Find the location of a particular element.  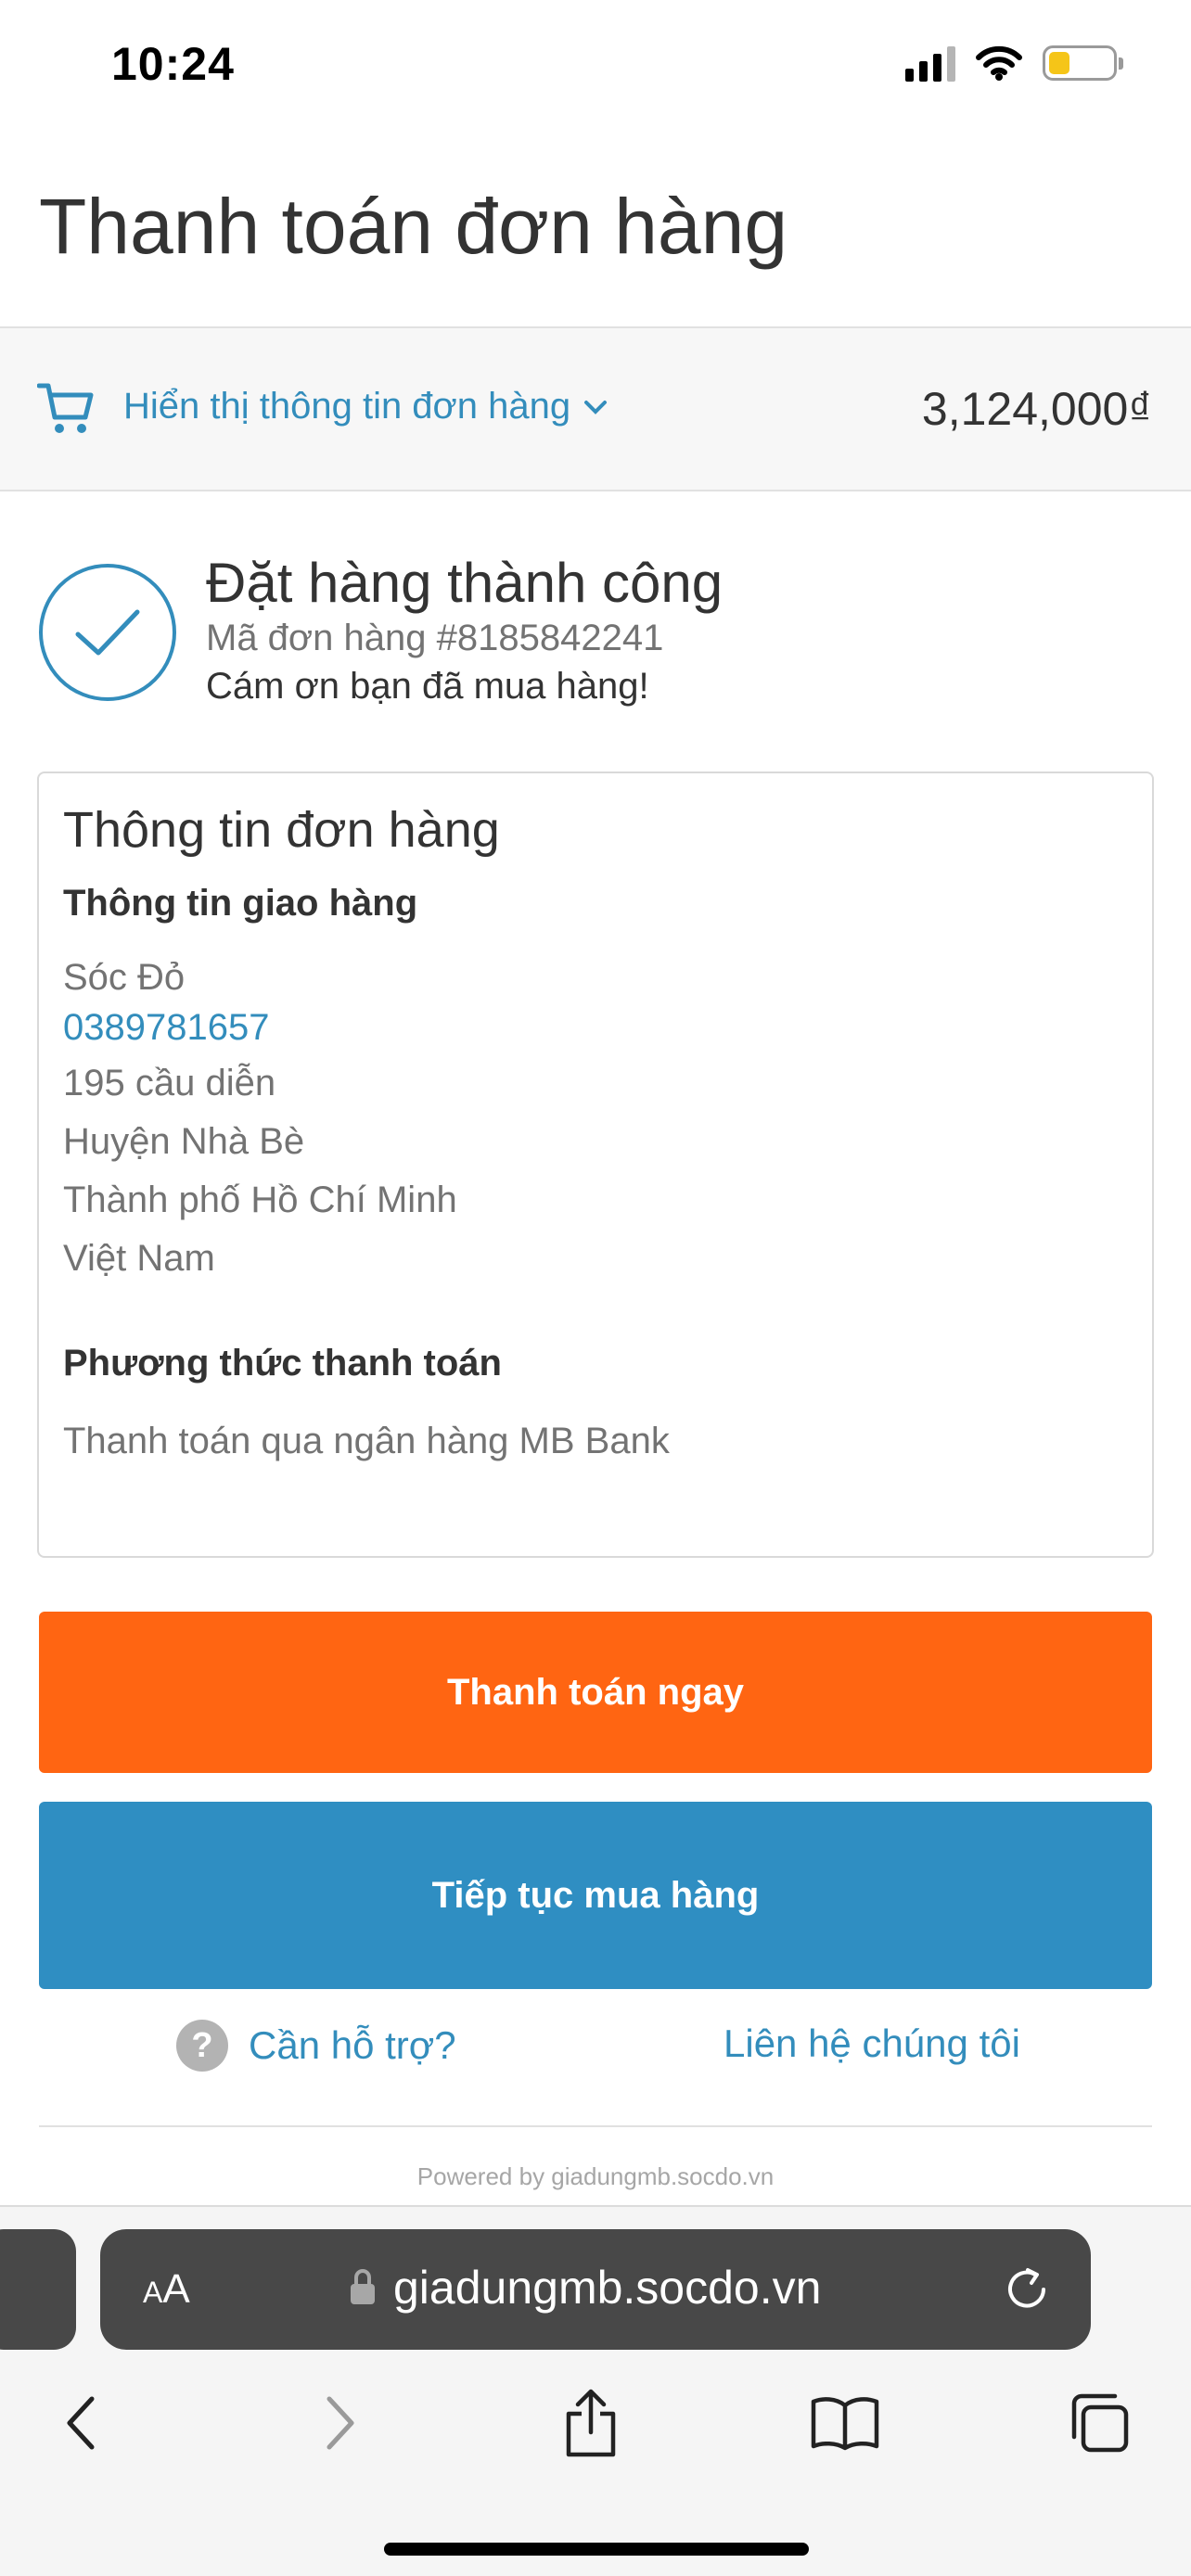

chevron-left-icon is located at coordinates (81, 2423).